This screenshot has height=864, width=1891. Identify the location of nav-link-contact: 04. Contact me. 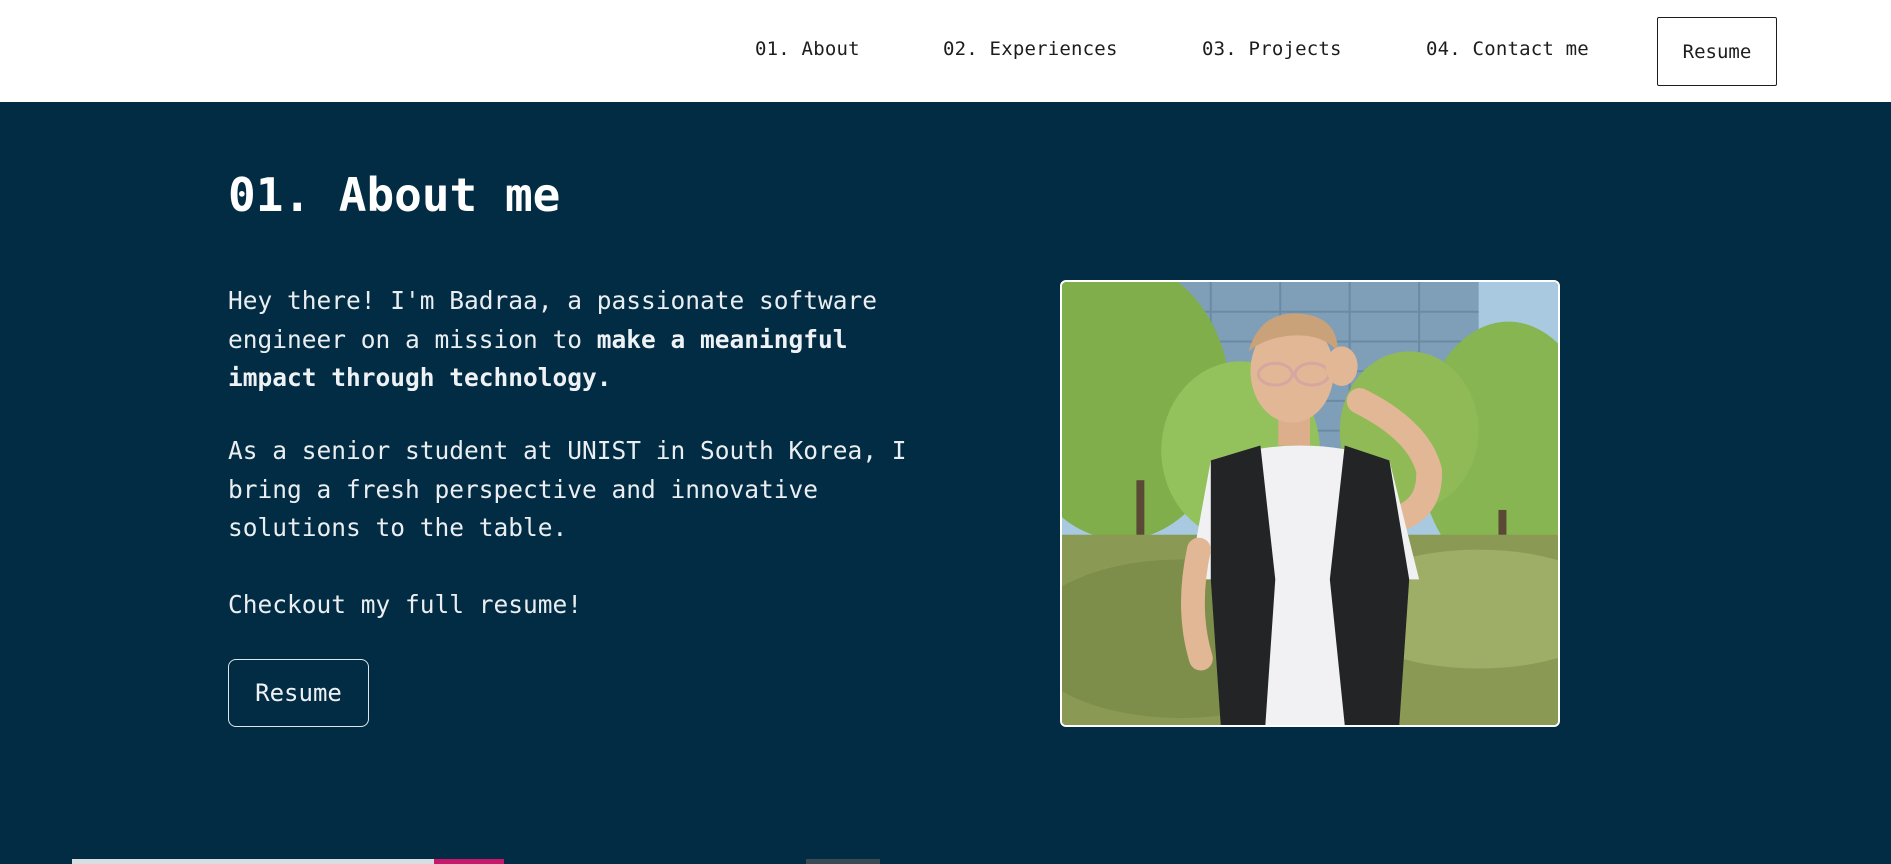
(1507, 49).